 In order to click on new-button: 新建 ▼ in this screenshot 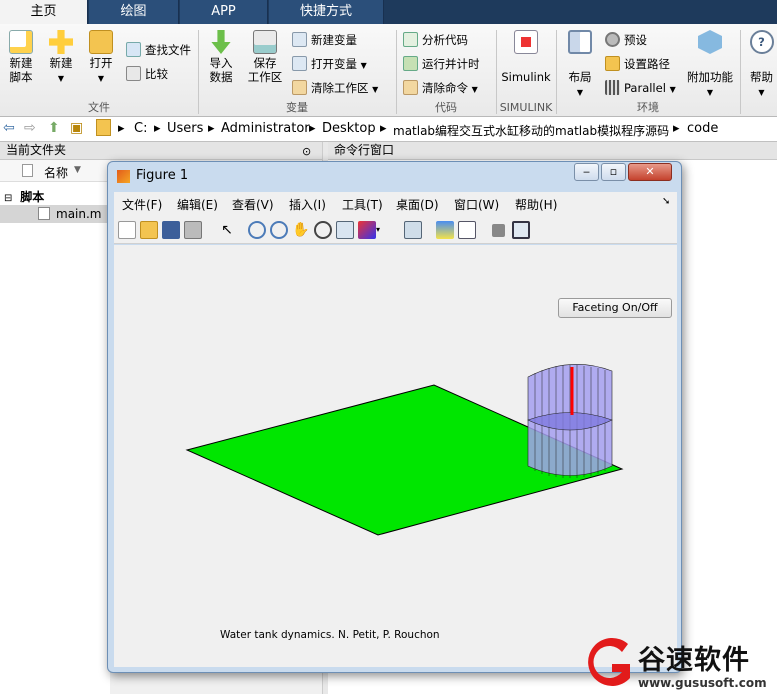, I will do `click(61, 58)`.